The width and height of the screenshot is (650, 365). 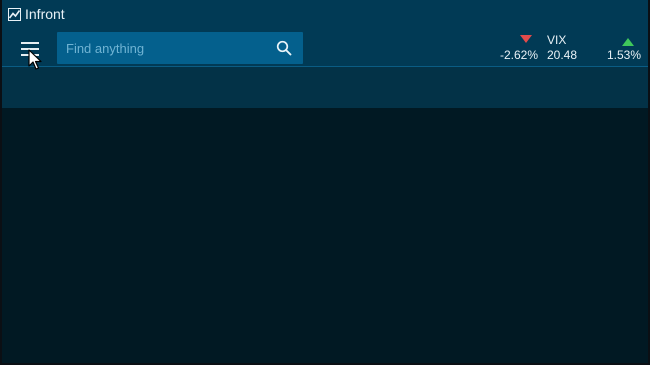 I want to click on ticker-item-vix: -2.62% VIX 20.48, so click(x=542, y=48).